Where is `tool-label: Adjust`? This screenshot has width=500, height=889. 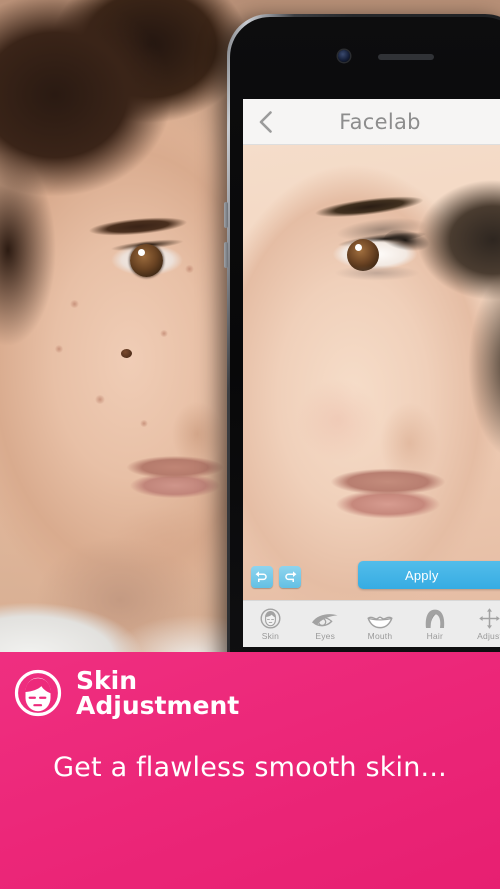
tool-label: Adjust is located at coordinates (488, 636).